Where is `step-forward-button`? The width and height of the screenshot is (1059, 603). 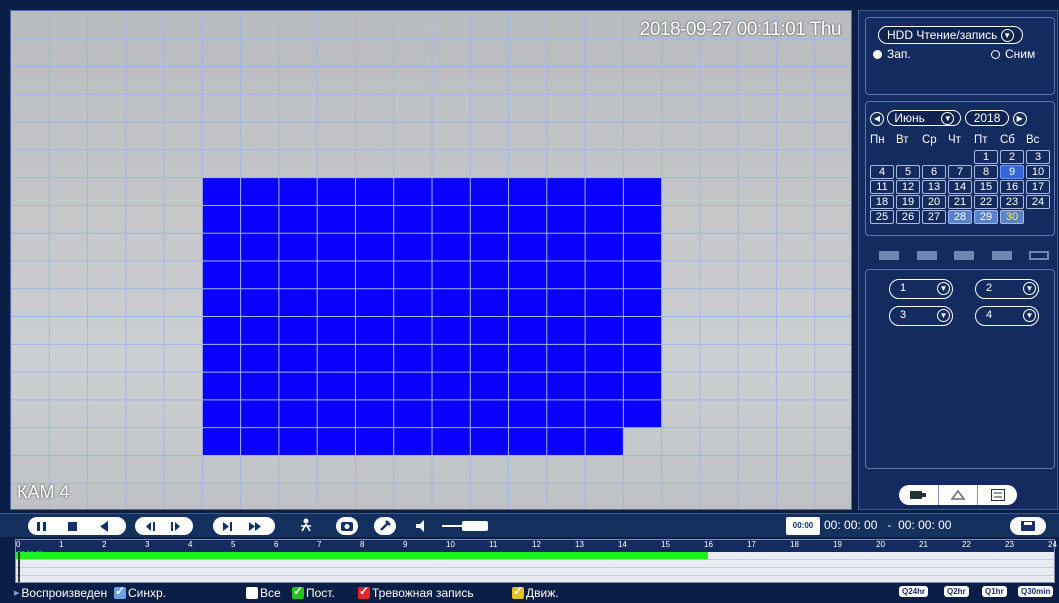 step-forward-button is located at coordinates (175, 526).